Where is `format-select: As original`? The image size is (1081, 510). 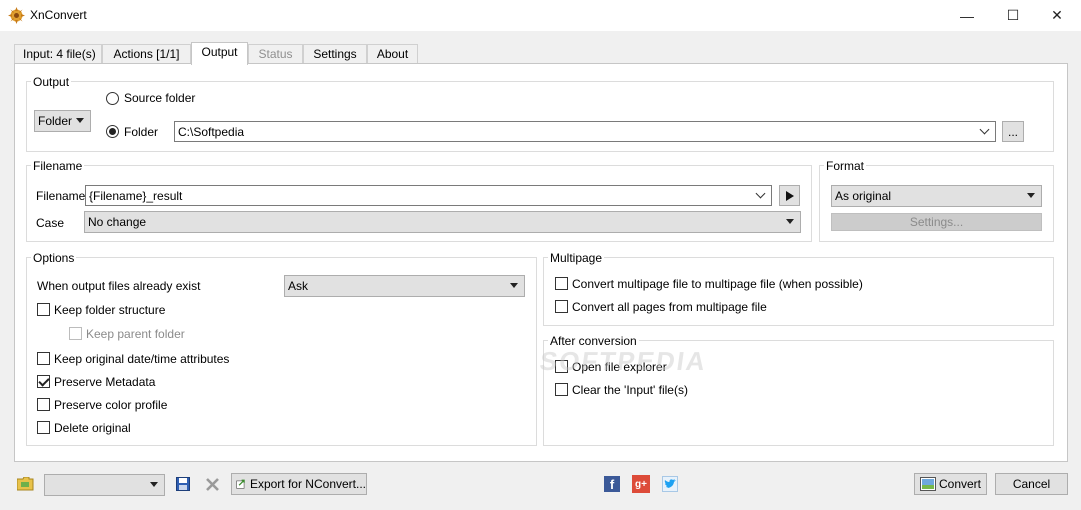 format-select: As original is located at coordinates (936, 196).